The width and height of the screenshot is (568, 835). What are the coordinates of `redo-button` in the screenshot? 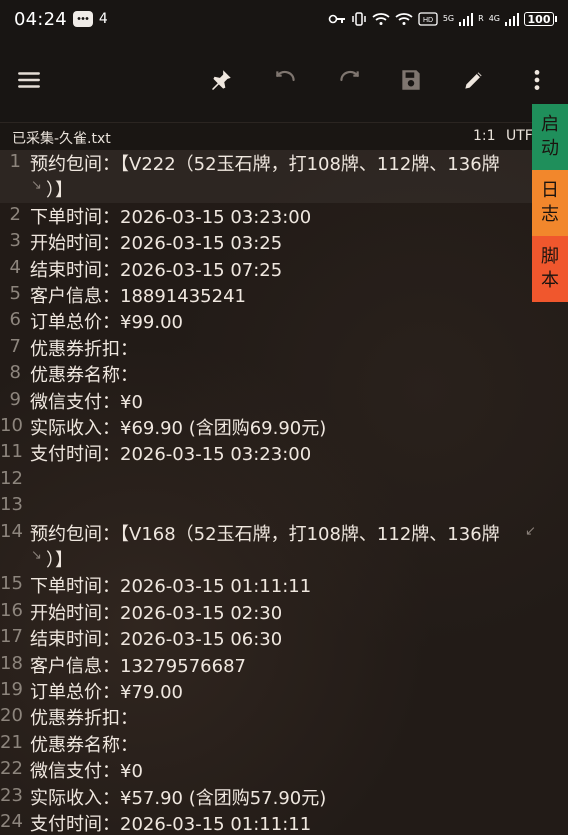 It's located at (349, 80).